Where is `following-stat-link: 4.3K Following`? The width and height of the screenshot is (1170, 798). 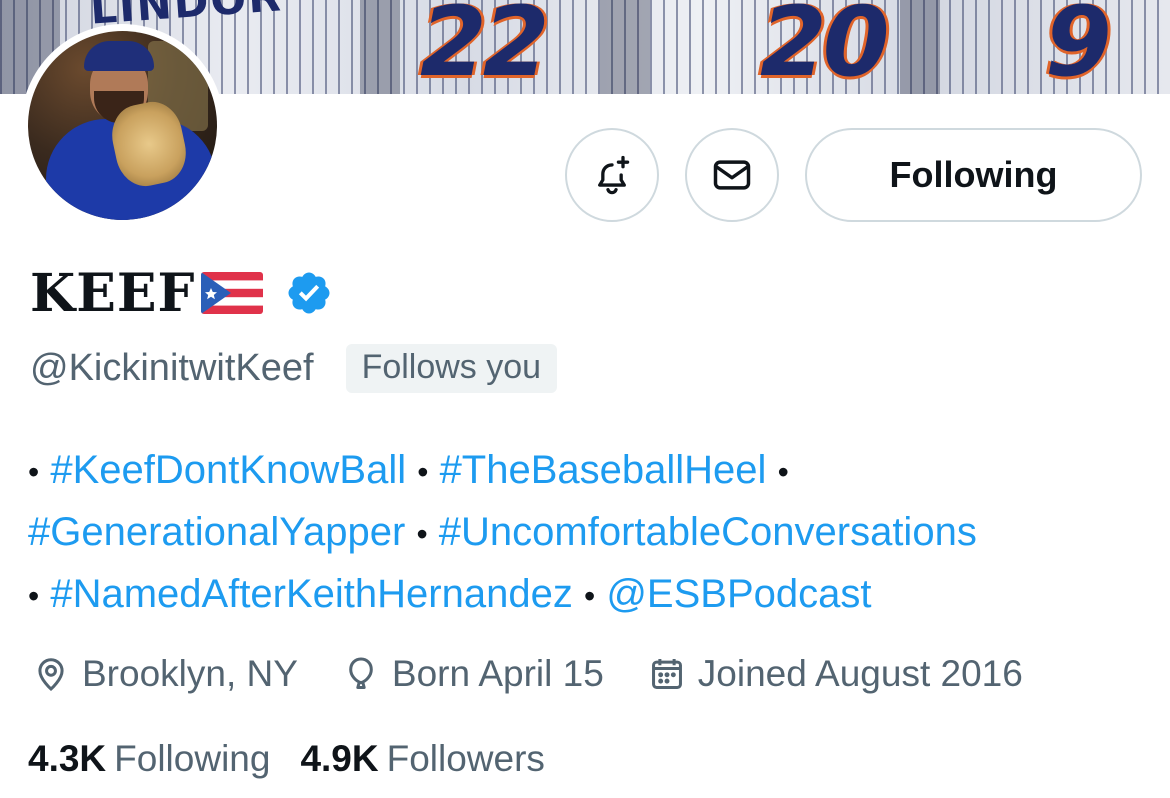
following-stat-link: 4.3K Following is located at coordinates (149, 759).